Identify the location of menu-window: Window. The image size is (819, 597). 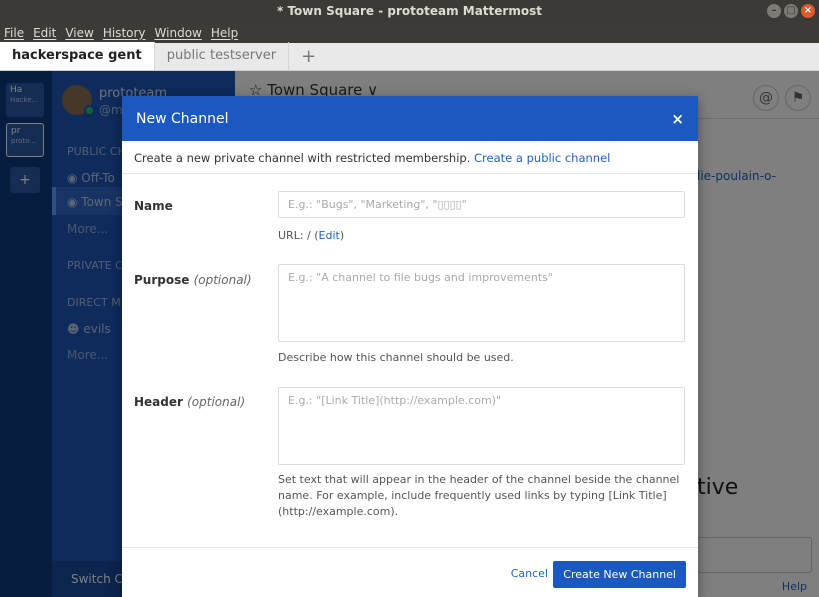
(178, 33).